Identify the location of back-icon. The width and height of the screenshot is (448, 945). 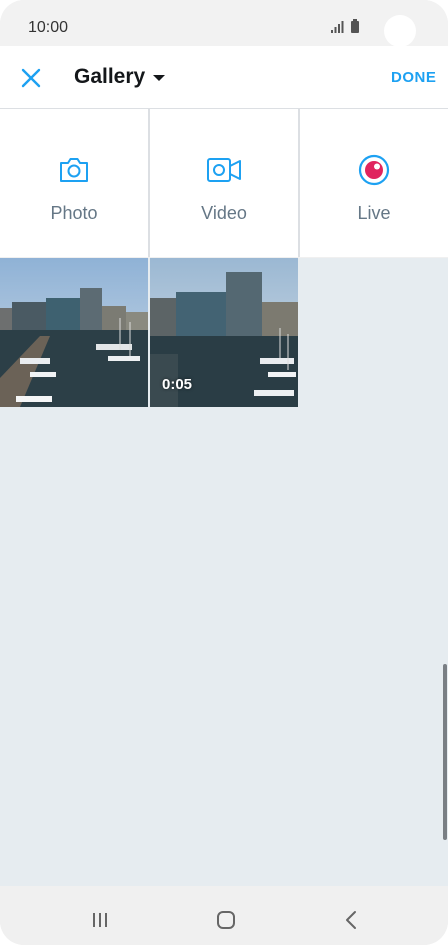
(351, 920).